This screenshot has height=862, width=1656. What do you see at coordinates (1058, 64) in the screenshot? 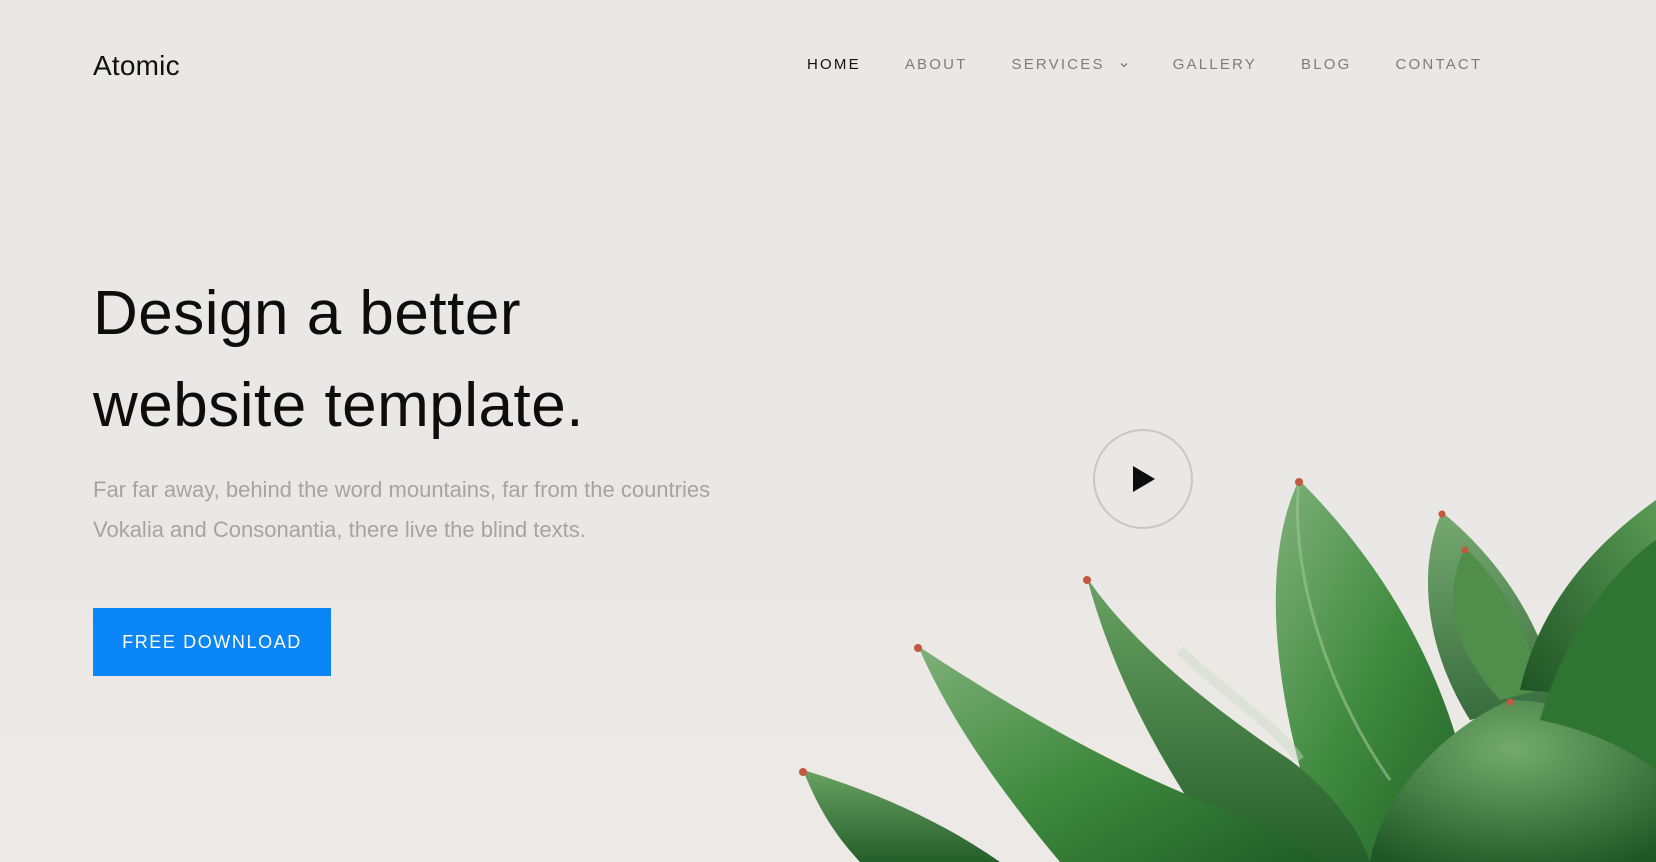
I see `nav-item-label: SERVICES` at bounding box center [1058, 64].